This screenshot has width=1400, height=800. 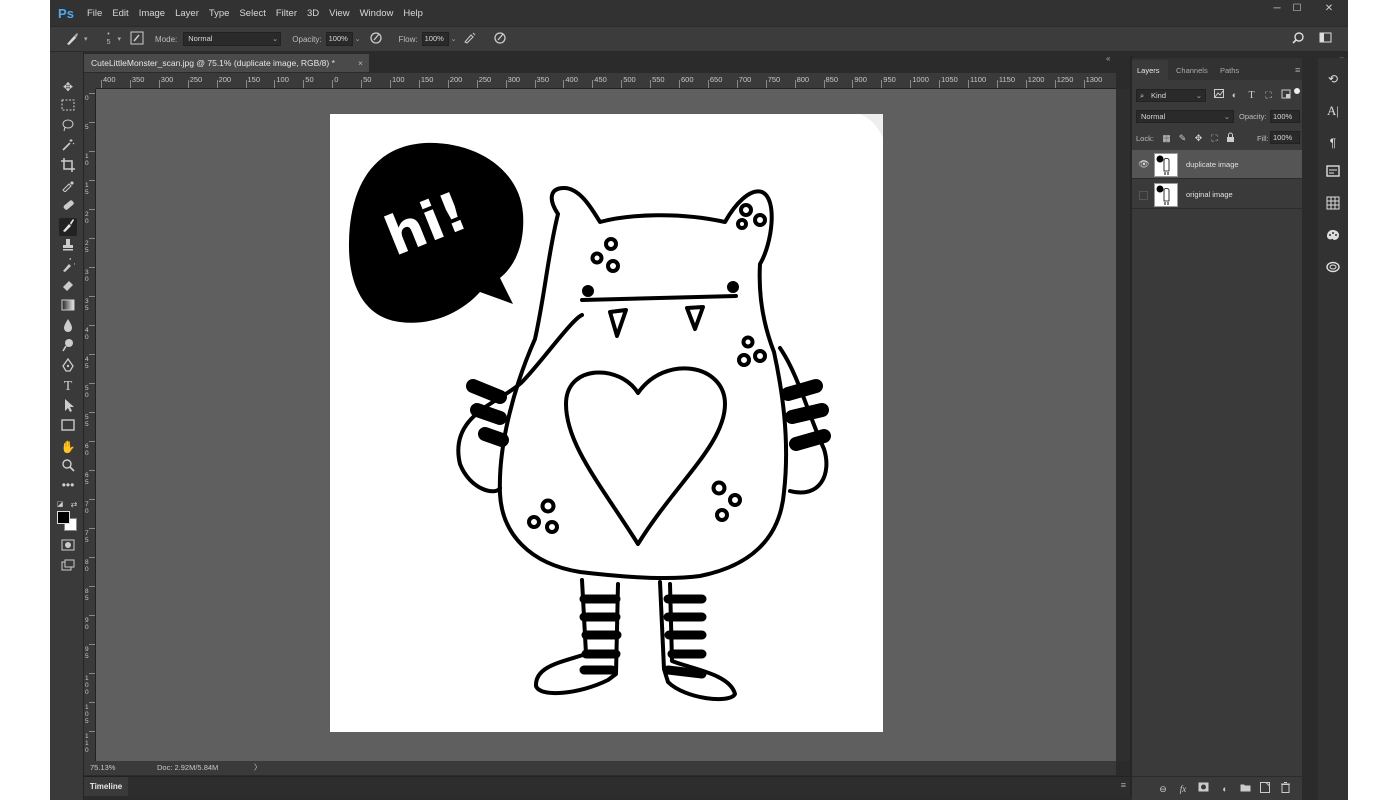 What do you see at coordinates (187, 13) in the screenshot?
I see `menu-layer: Layer` at bounding box center [187, 13].